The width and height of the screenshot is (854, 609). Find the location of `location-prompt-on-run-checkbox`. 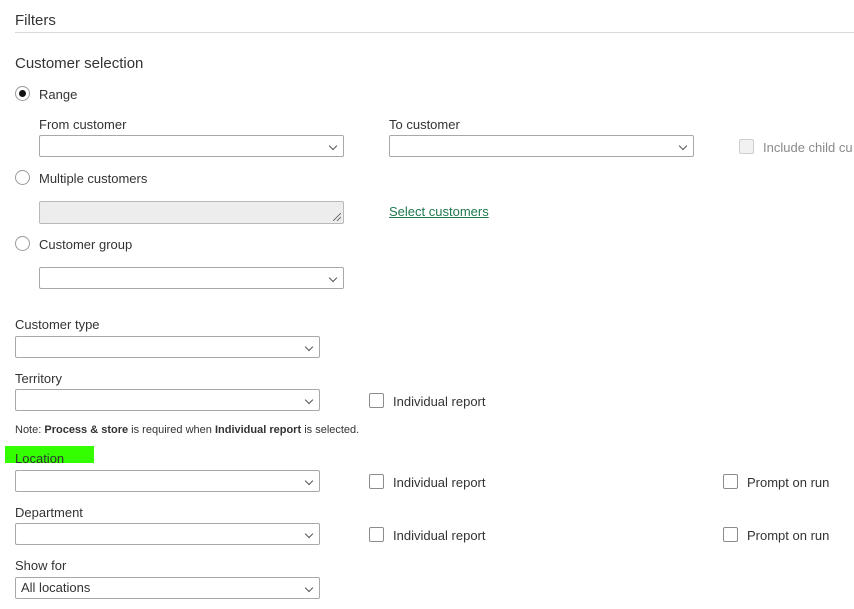

location-prompt-on-run-checkbox is located at coordinates (730, 481).